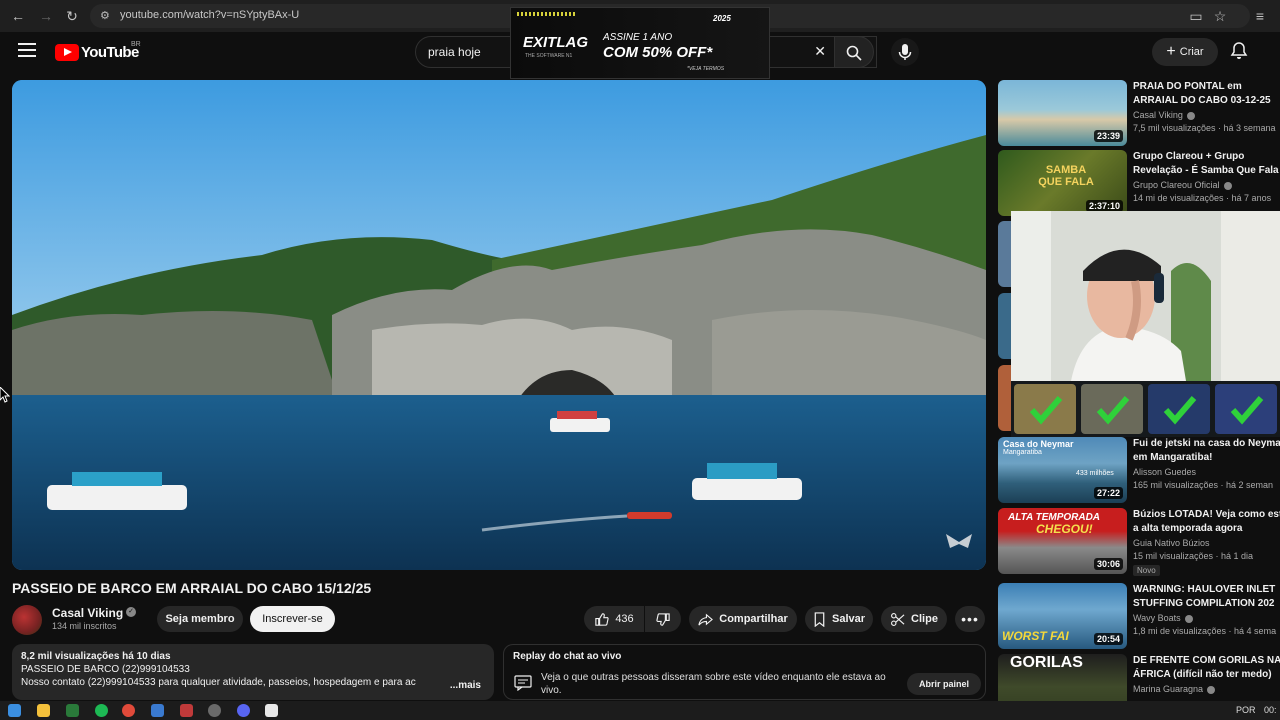 This screenshot has width=1280, height=720. Describe the element at coordinates (1204, 128) in the screenshot. I see `rec-stats: 7,5 mil visualizações · há 3 semana` at that location.